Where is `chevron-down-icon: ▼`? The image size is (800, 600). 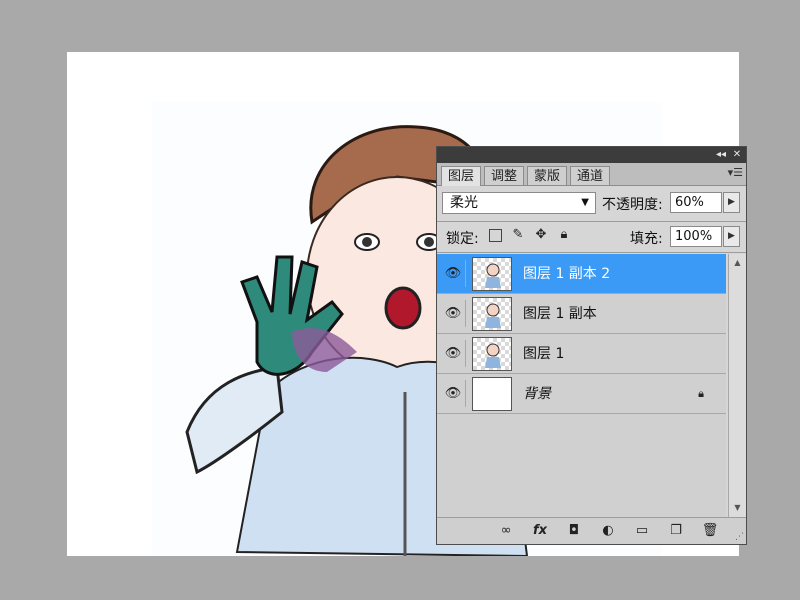
chevron-down-icon: ▼ is located at coordinates (585, 203).